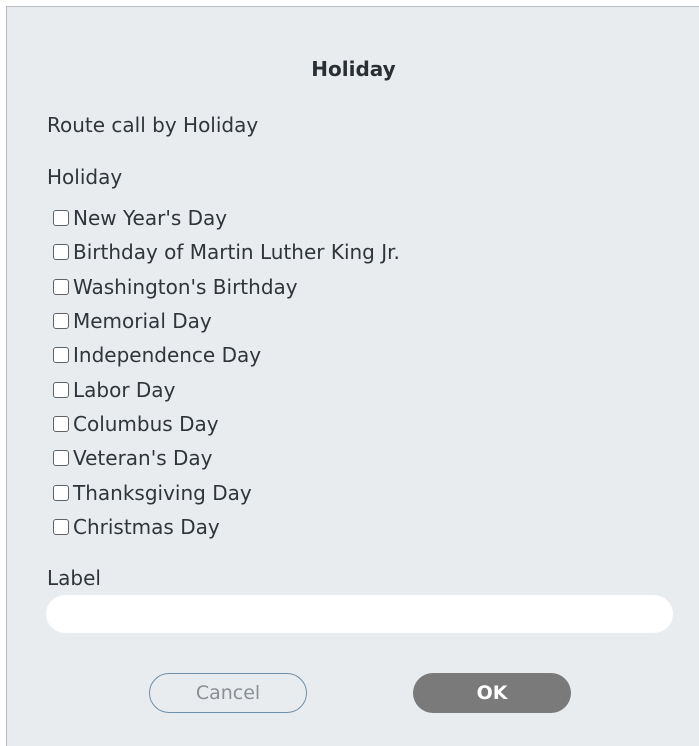 Image resolution: width=699 pixels, height=746 pixels. I want to click on holiday-option: New Year's Day, so click(226, 218).